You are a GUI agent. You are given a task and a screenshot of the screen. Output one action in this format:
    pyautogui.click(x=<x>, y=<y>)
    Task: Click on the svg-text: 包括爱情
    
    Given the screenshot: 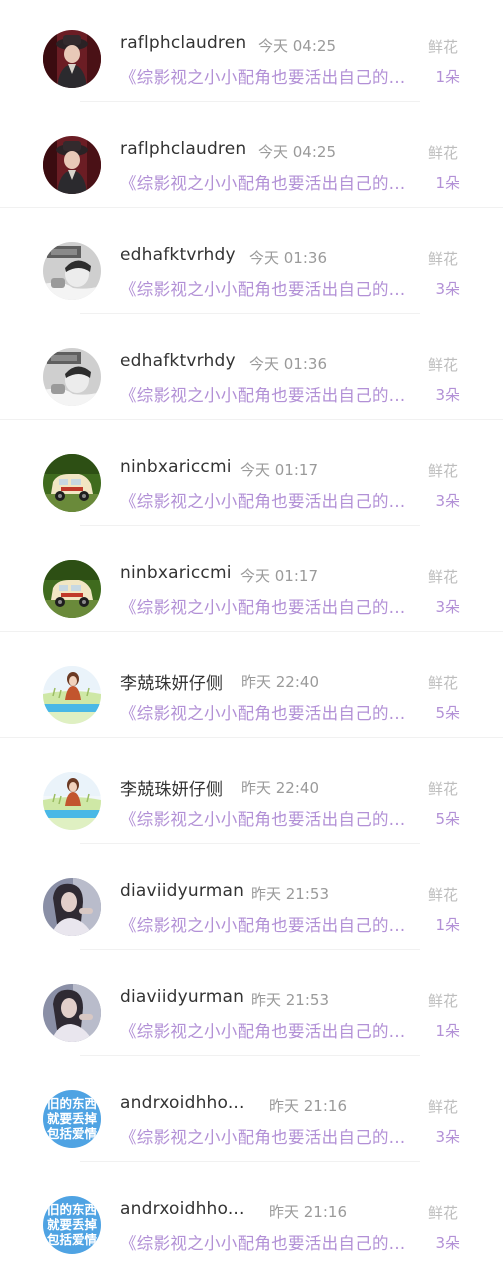 What is the action you would take?
    pyautogui.click(x=72, y=1239)
    